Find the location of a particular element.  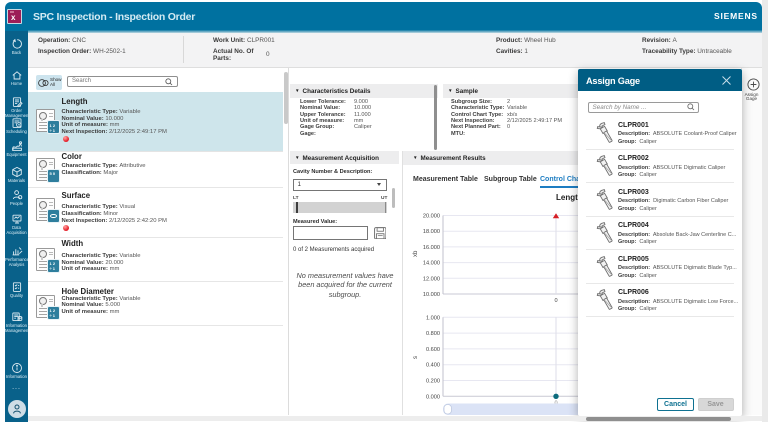

svg-text: 20.000 is located at coordinates (431, 217).